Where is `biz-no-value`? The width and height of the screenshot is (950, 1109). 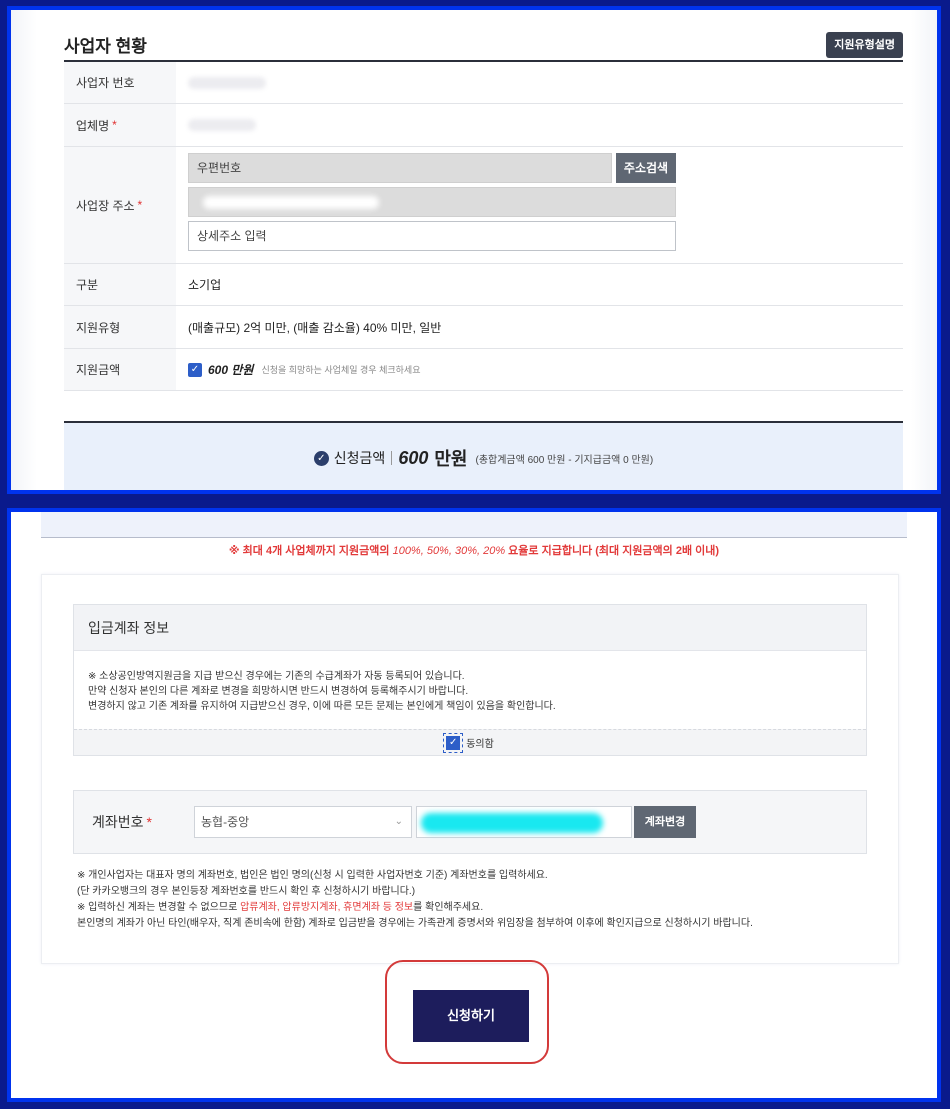
biz-no-value is located at coordinates (539, 82).